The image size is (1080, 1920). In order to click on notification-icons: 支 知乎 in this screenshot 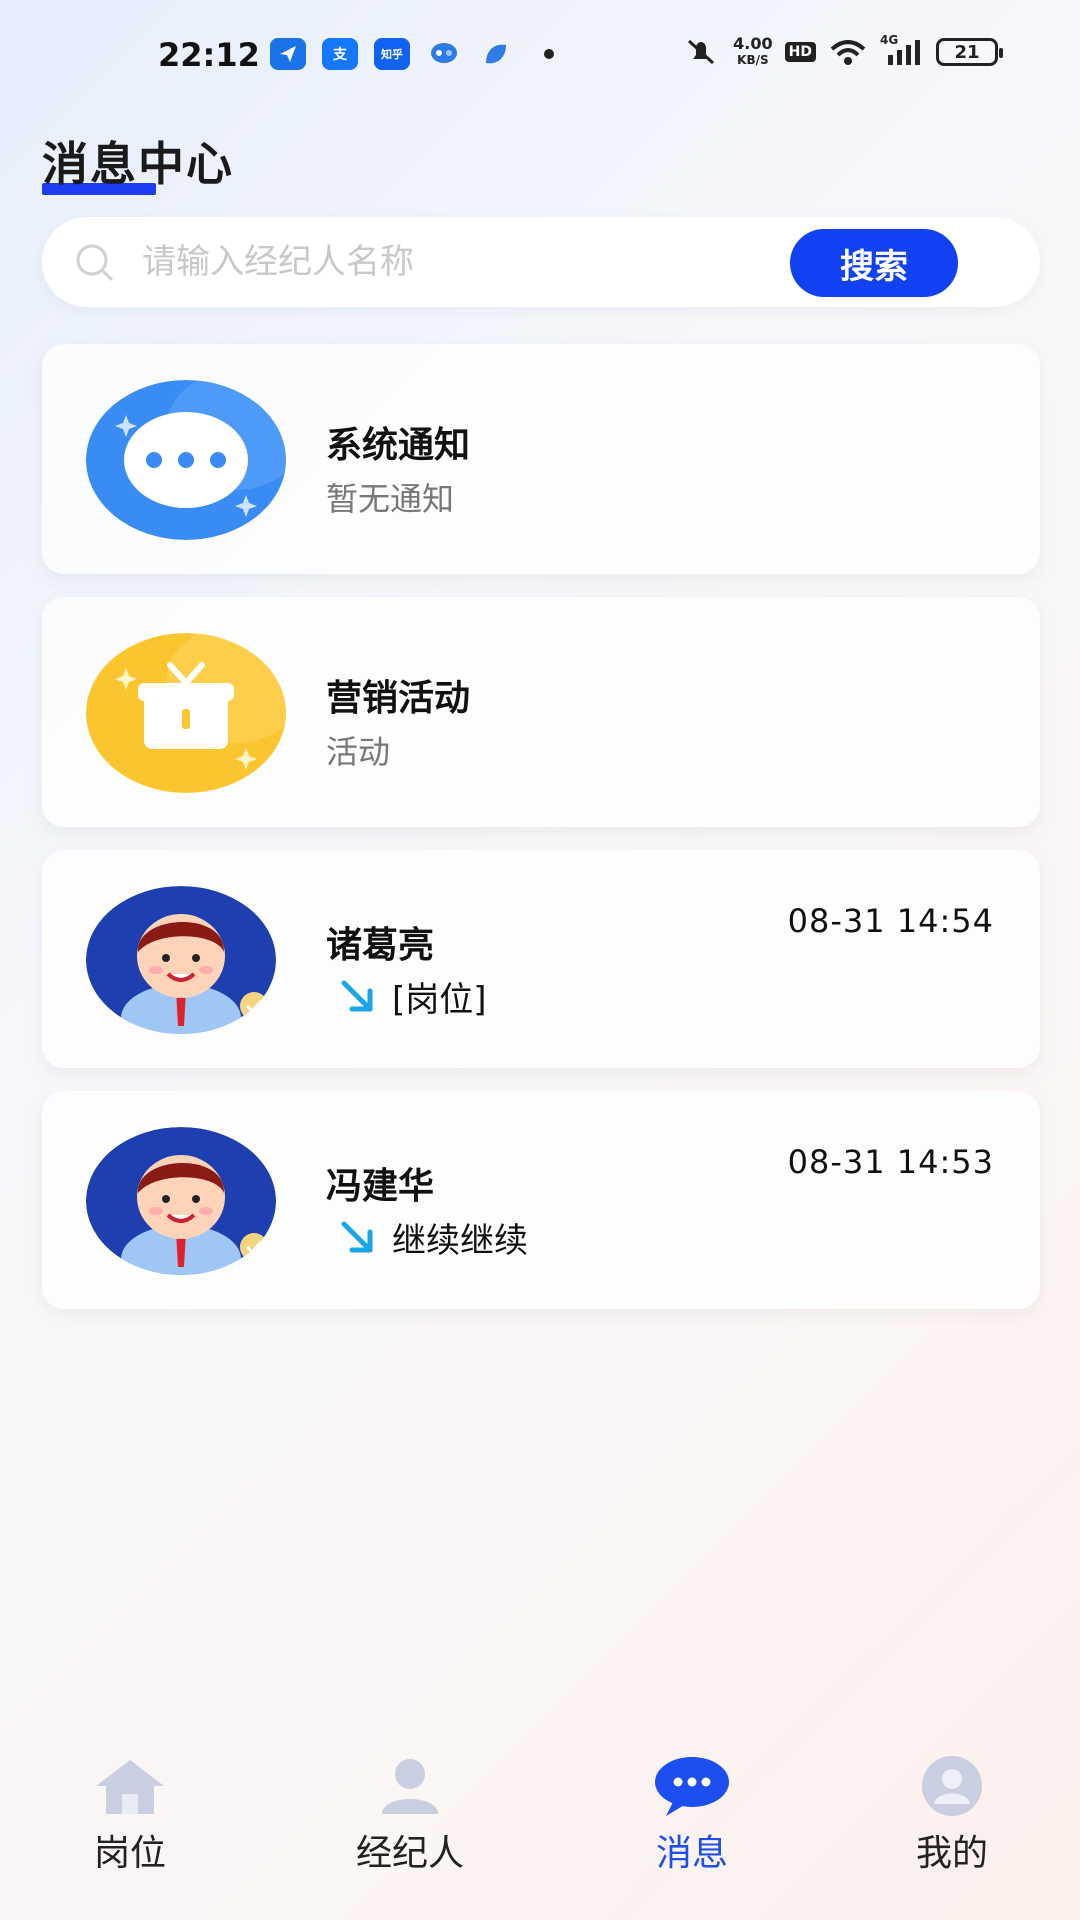, I will do `click(412, 54)`.